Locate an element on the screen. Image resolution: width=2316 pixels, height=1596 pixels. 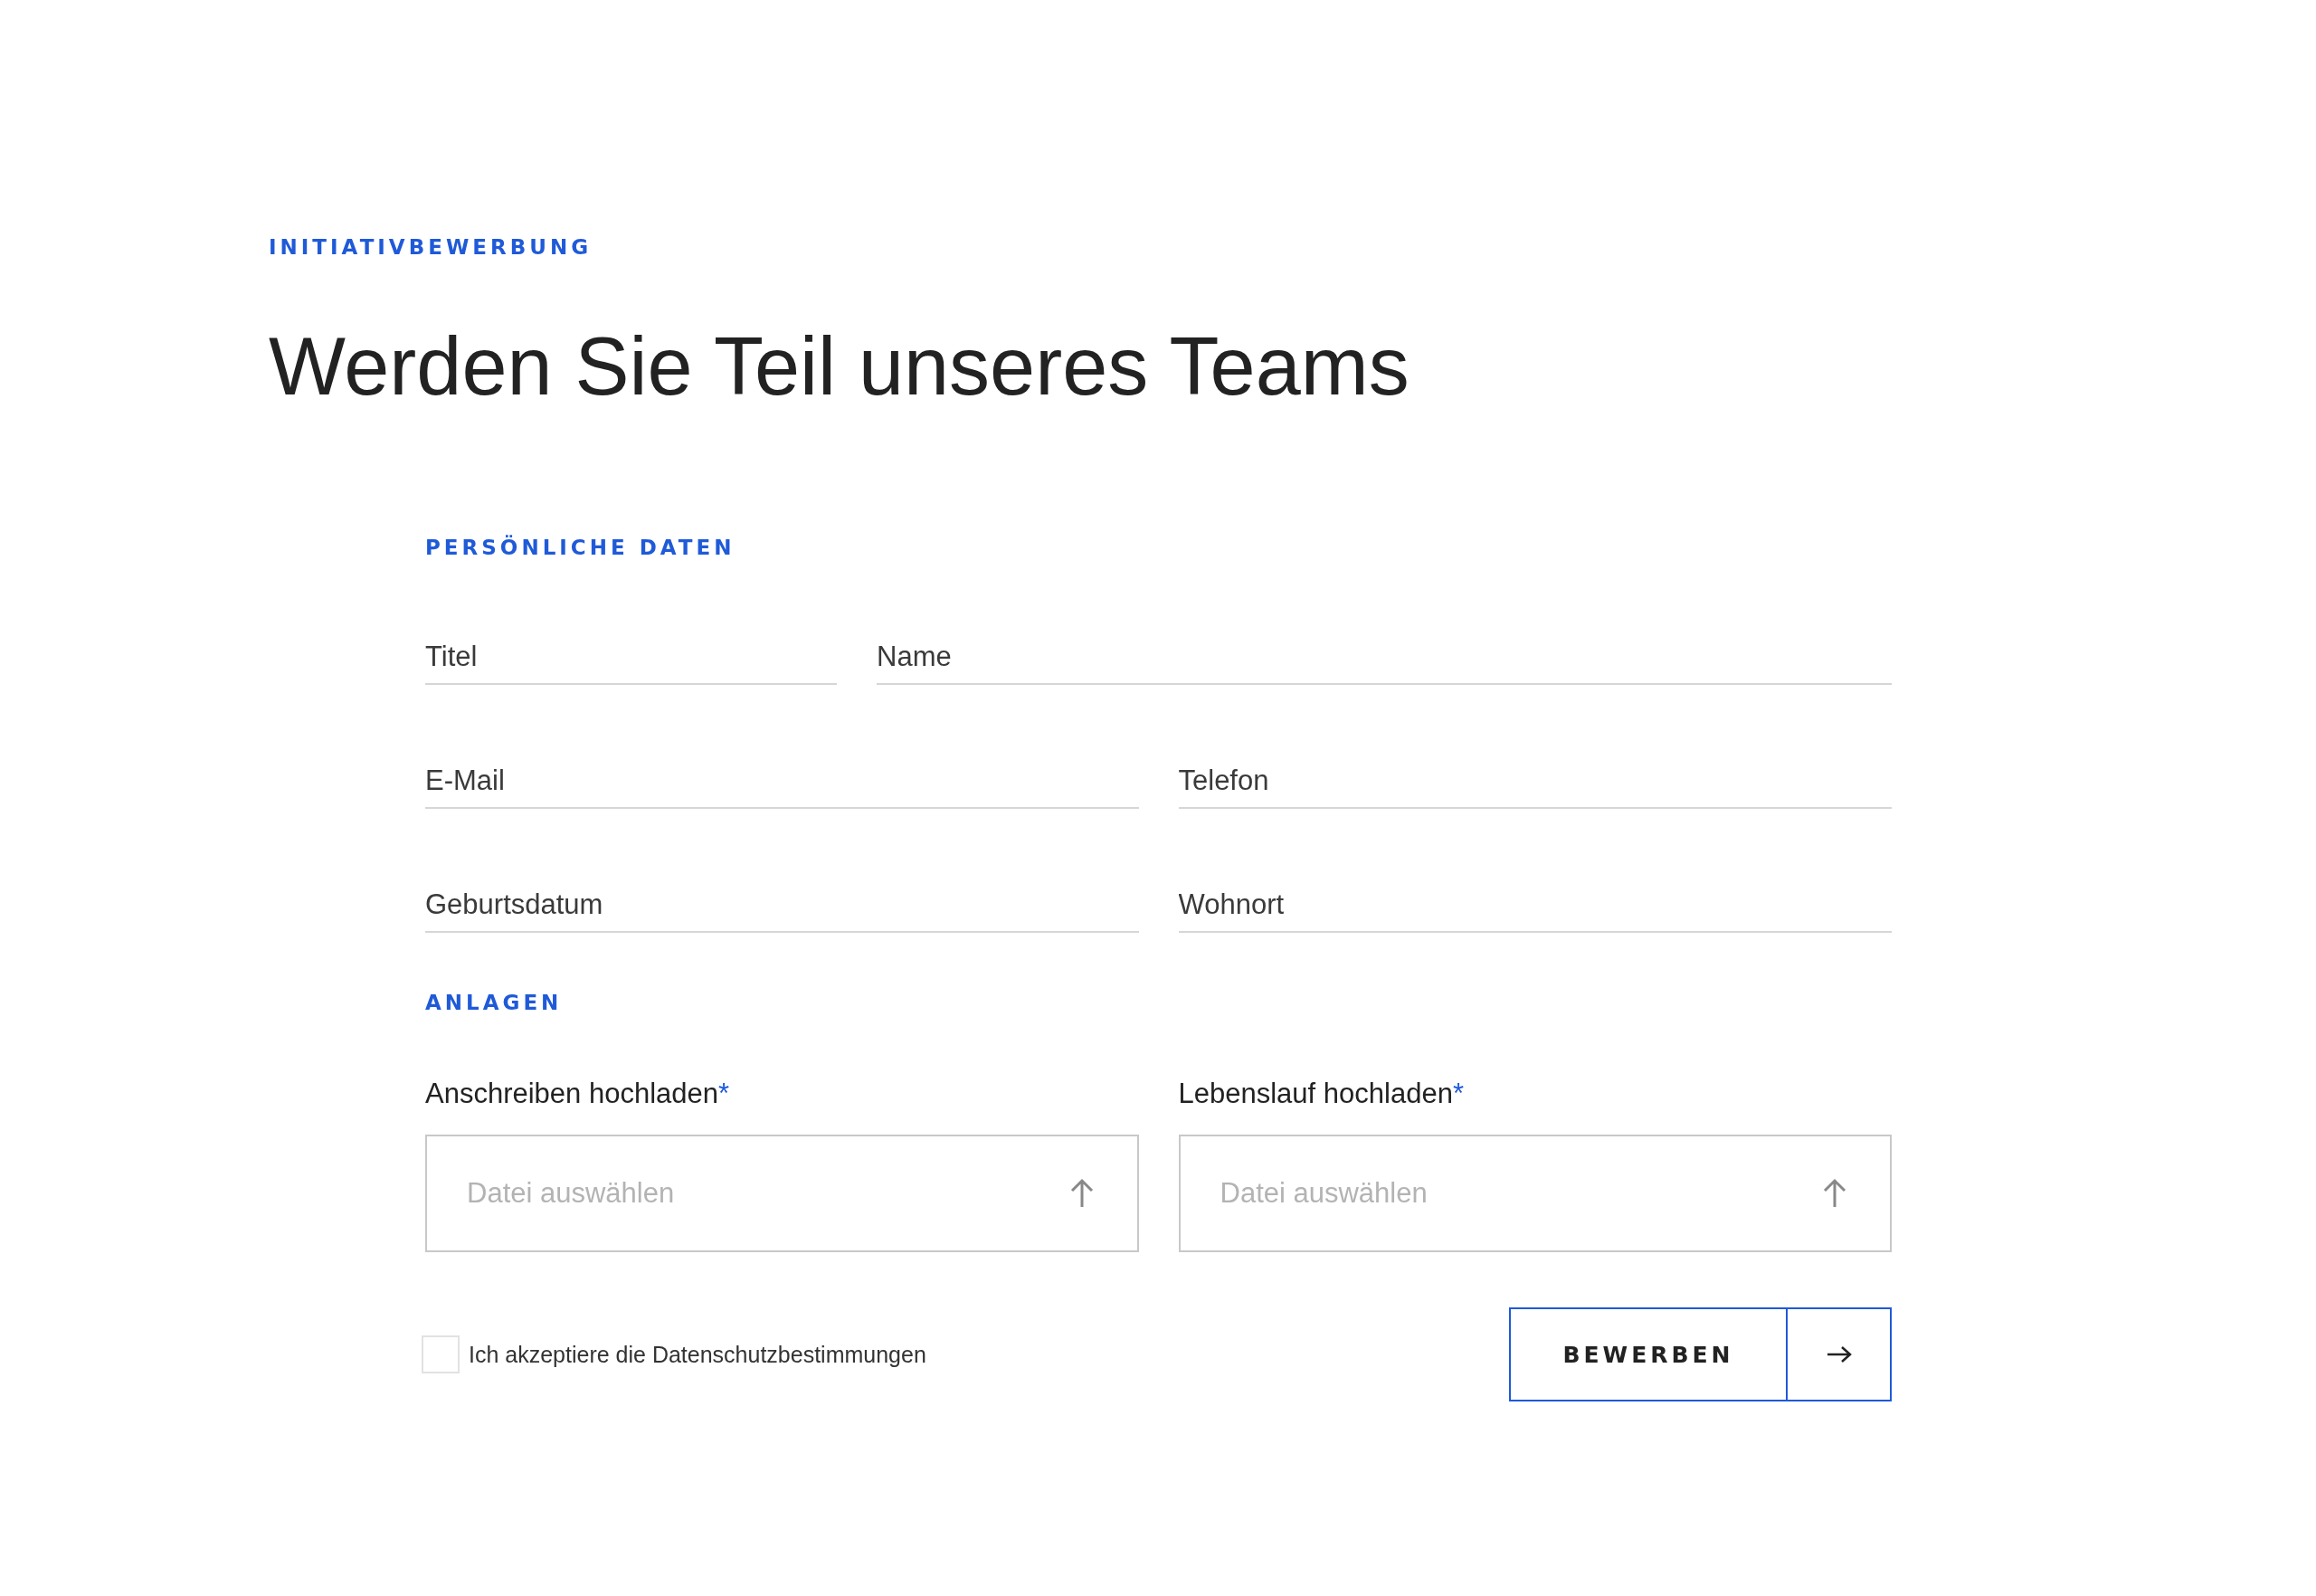
upload-label: Anschreiben hochladen* is located at coordinates (577, 1094).